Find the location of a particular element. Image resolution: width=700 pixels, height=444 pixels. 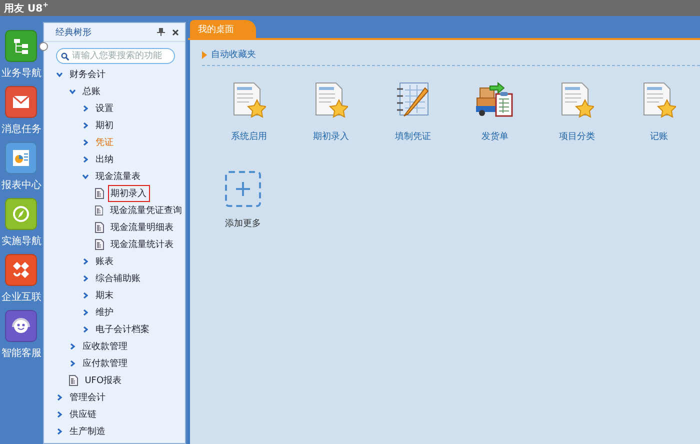

tree-item: 现金流量明细表 is located at coordinates (142, 227).